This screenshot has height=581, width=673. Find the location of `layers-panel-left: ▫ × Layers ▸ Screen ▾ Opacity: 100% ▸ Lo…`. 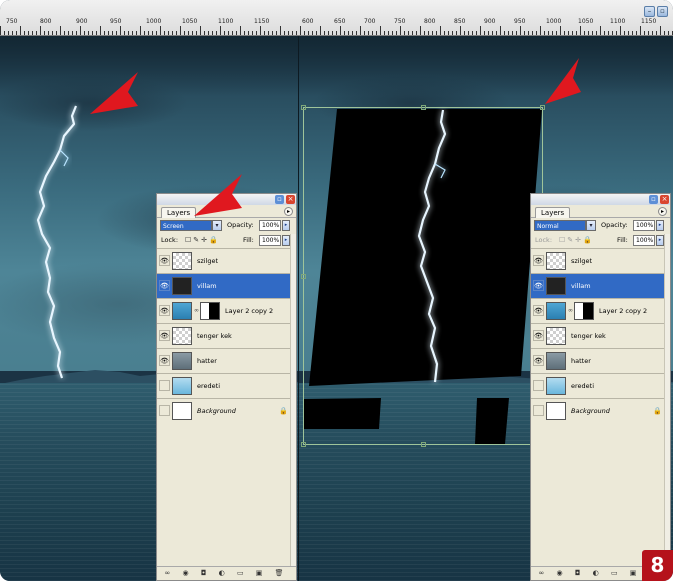

layers-panel-left: ▫ × Layers ▸ Screen ▾ Opacity: 100% ▸ Lo… is located at coordinates (226, 387).